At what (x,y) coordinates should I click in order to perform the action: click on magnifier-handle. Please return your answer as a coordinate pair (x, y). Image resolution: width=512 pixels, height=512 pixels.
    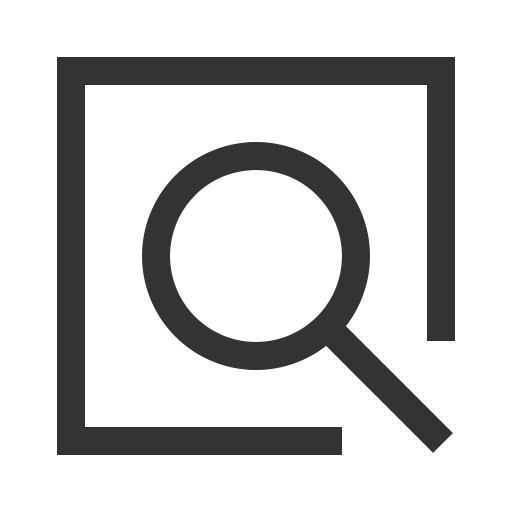
    Looking at the image, I should click on (385, 385).